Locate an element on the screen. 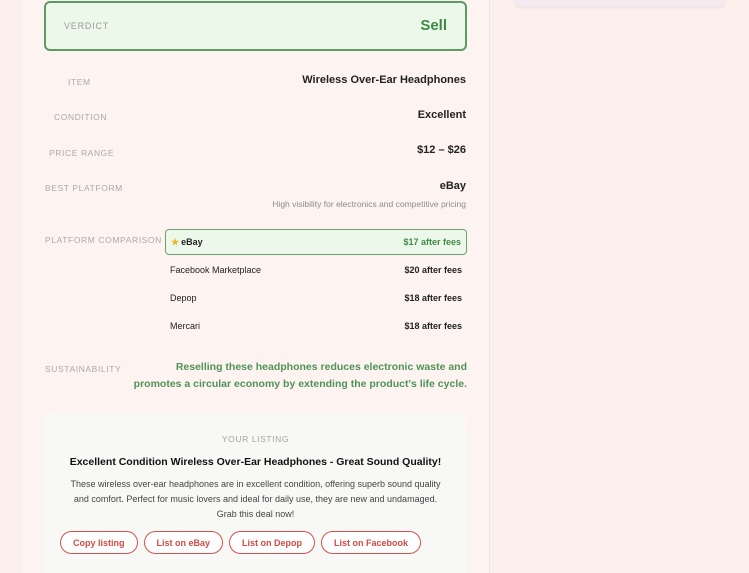  platform-price: $17 after fees is located at coordinates (432, 242).